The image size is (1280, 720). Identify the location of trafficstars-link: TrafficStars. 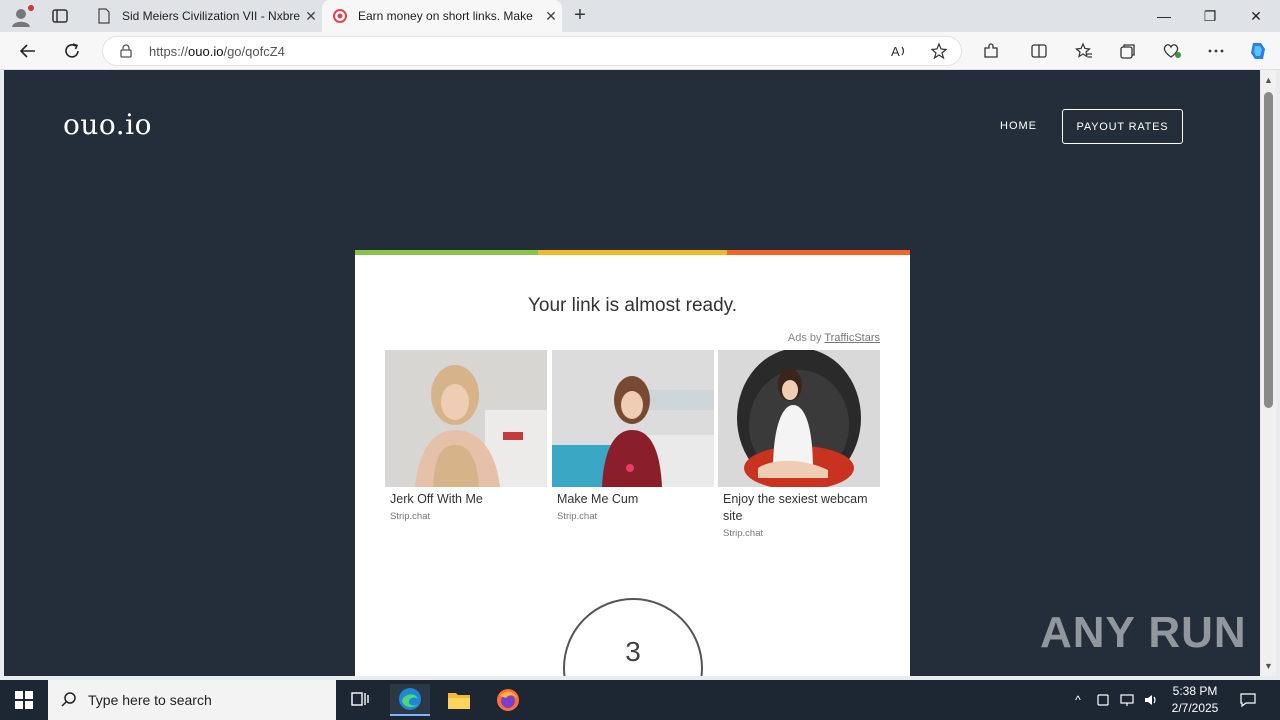
(852, 338).